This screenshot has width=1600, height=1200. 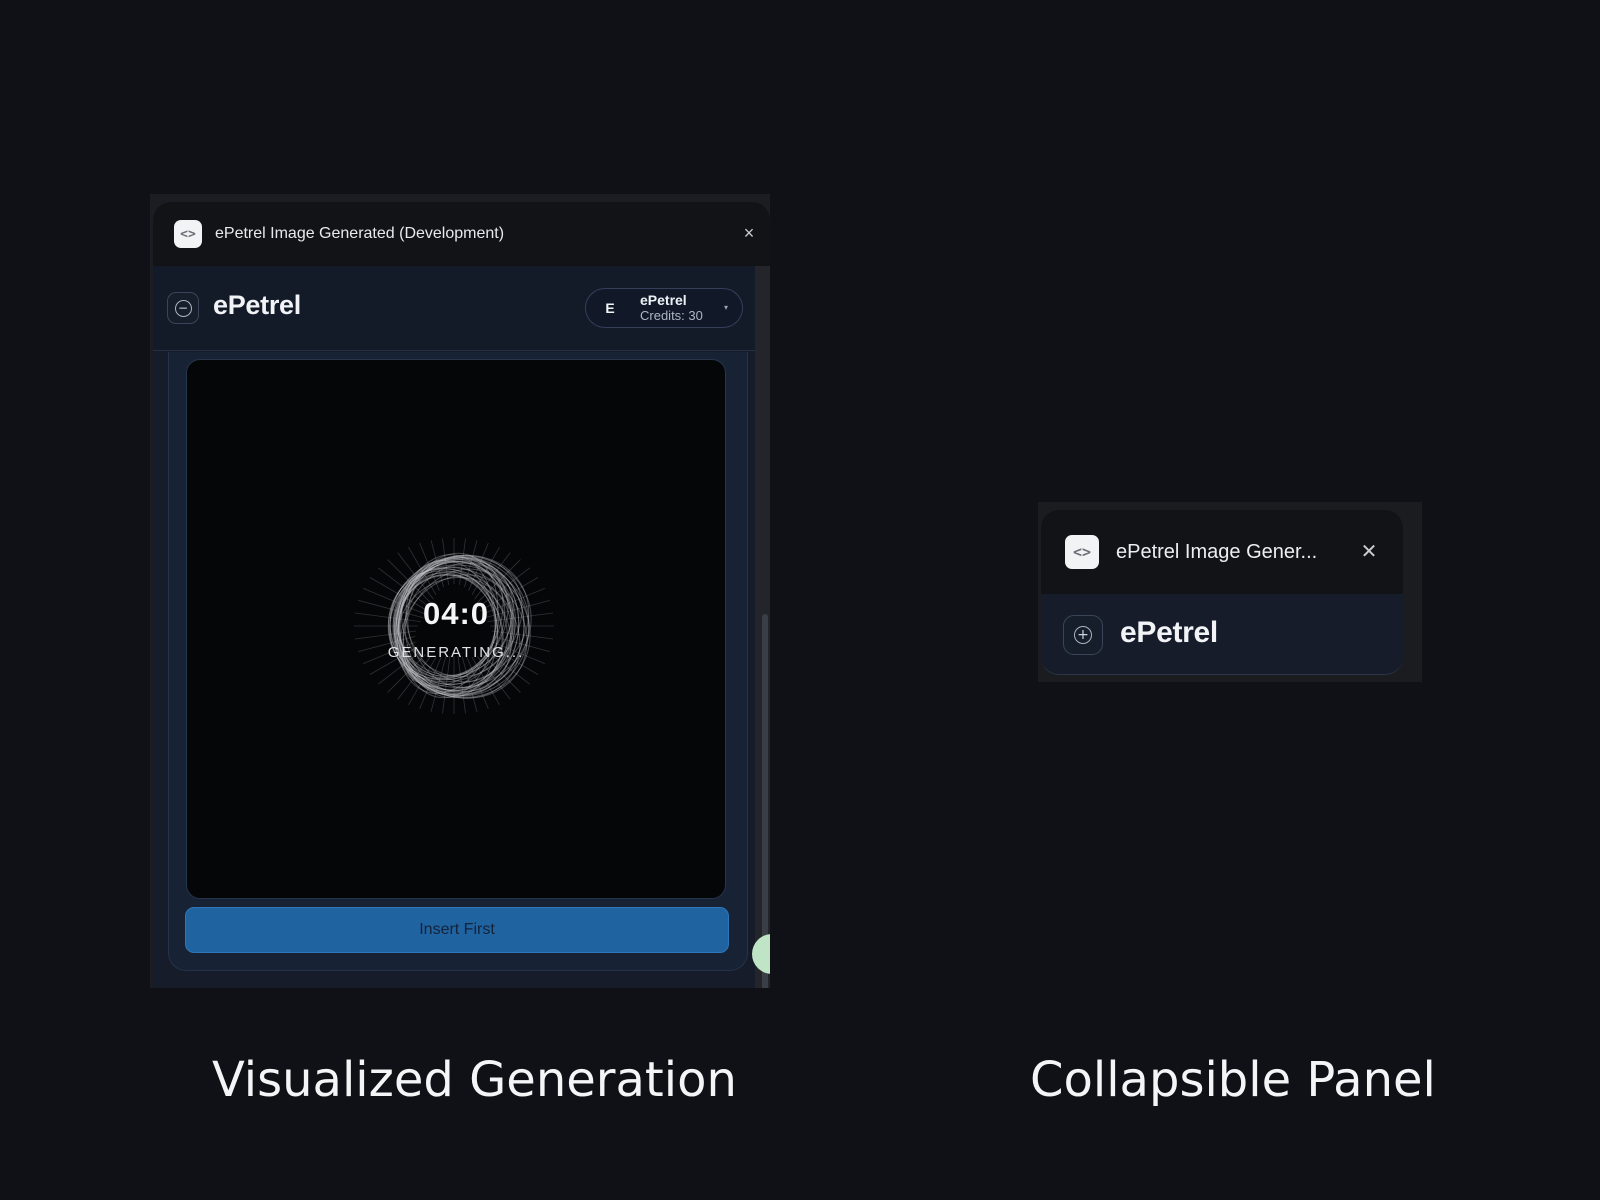 What do you see at coordinates (456, 613) in the screenshot?
I see `generation-timer: 04:0` at bounding box center [456, 613].